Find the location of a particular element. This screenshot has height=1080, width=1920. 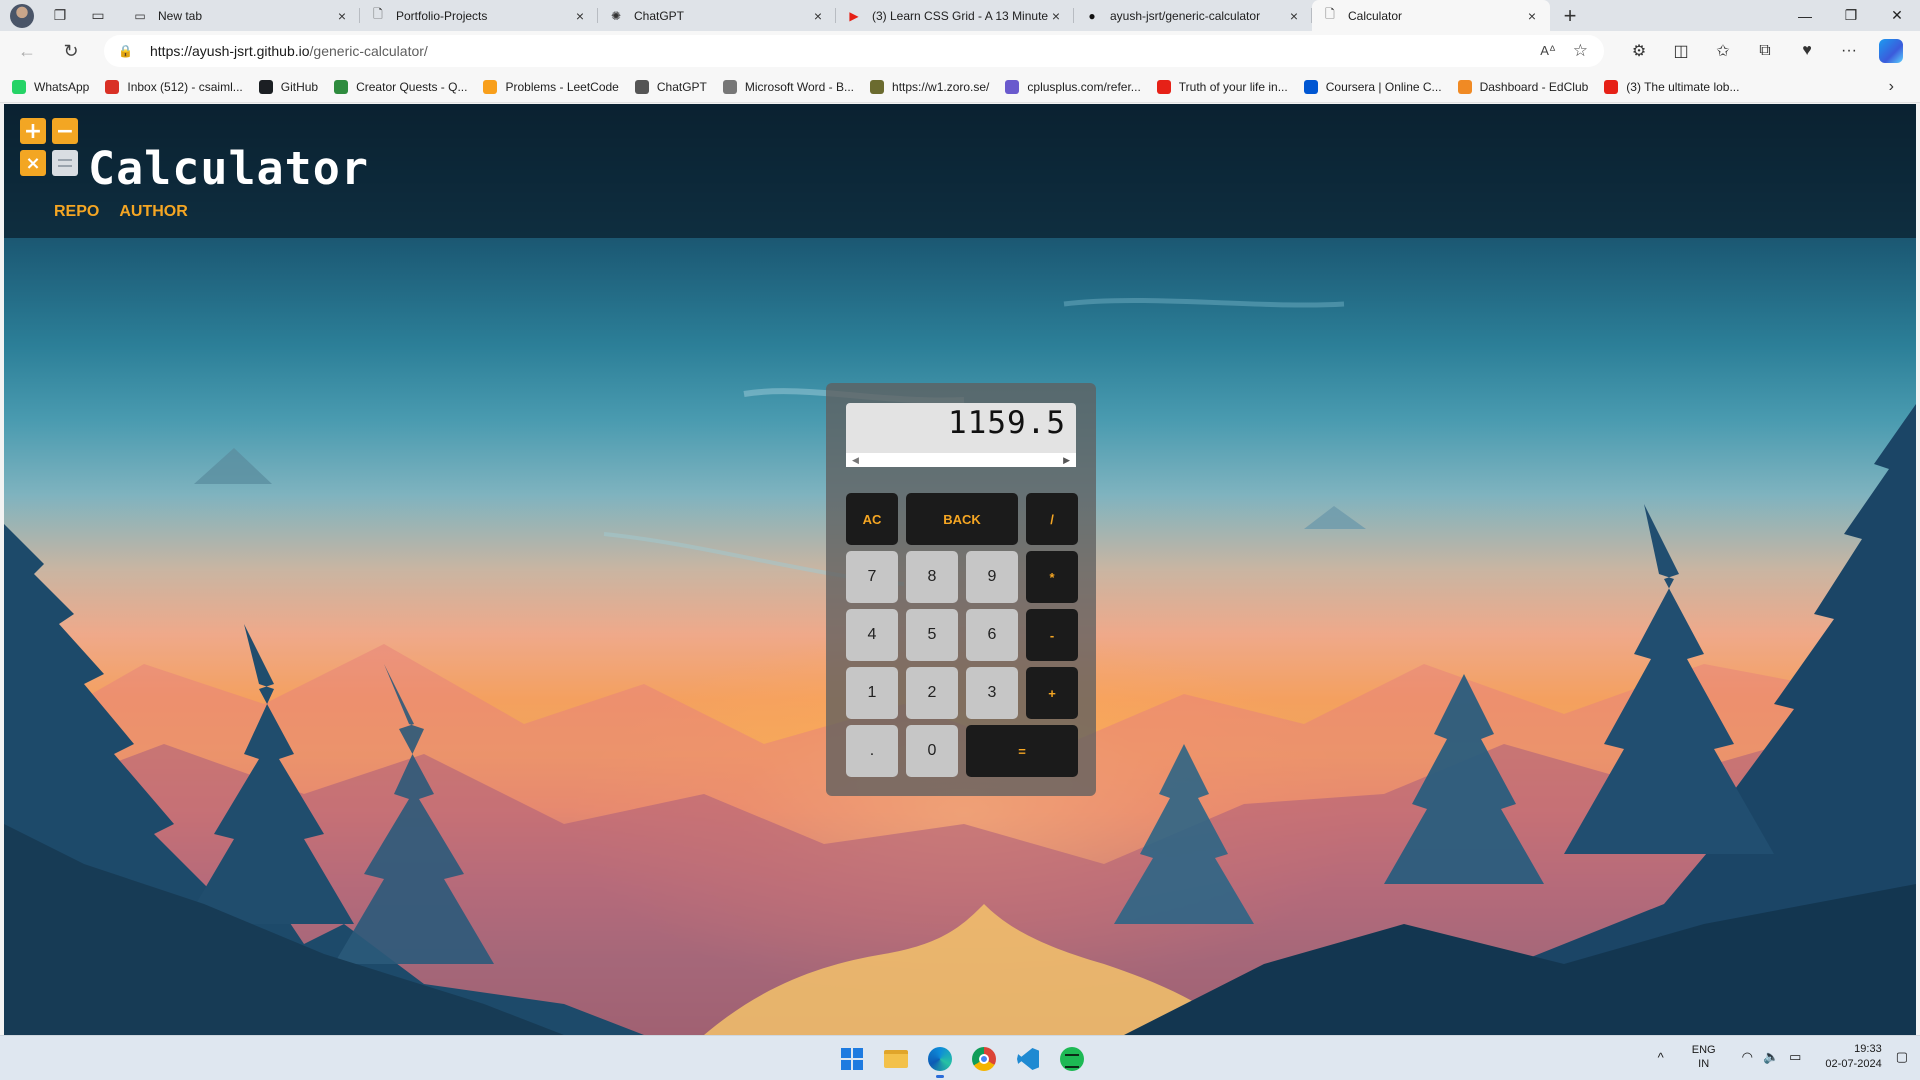

profile-avatar is located at coordinates (22, 15).